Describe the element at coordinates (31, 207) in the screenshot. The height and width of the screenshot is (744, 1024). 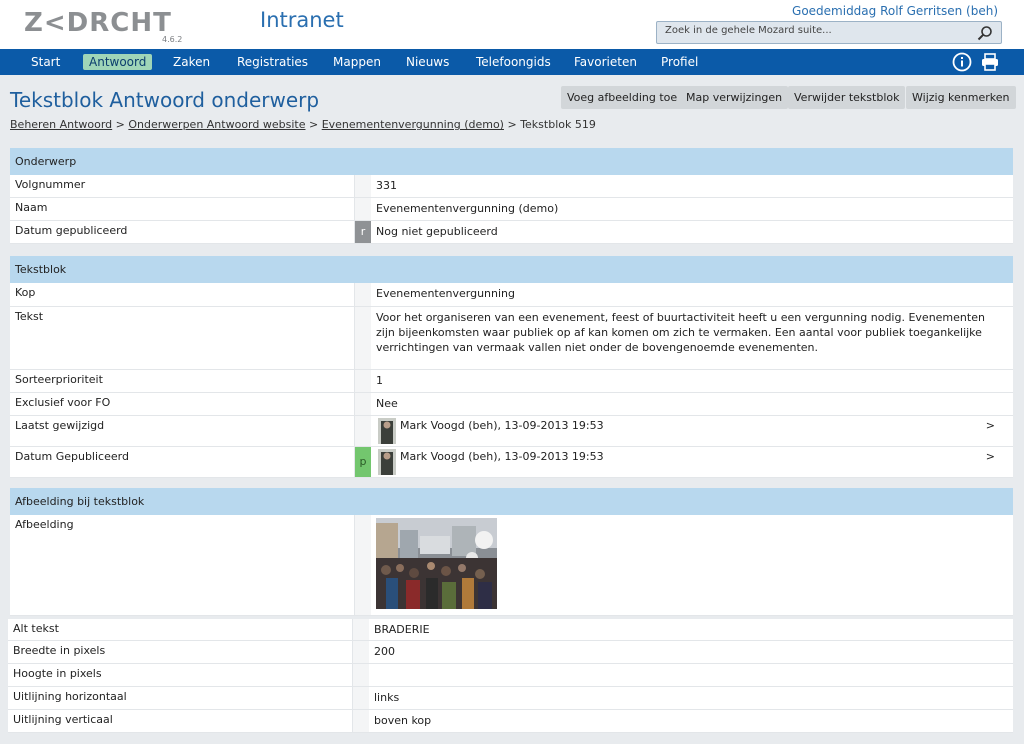
I see `field-label: Naam` at that location.